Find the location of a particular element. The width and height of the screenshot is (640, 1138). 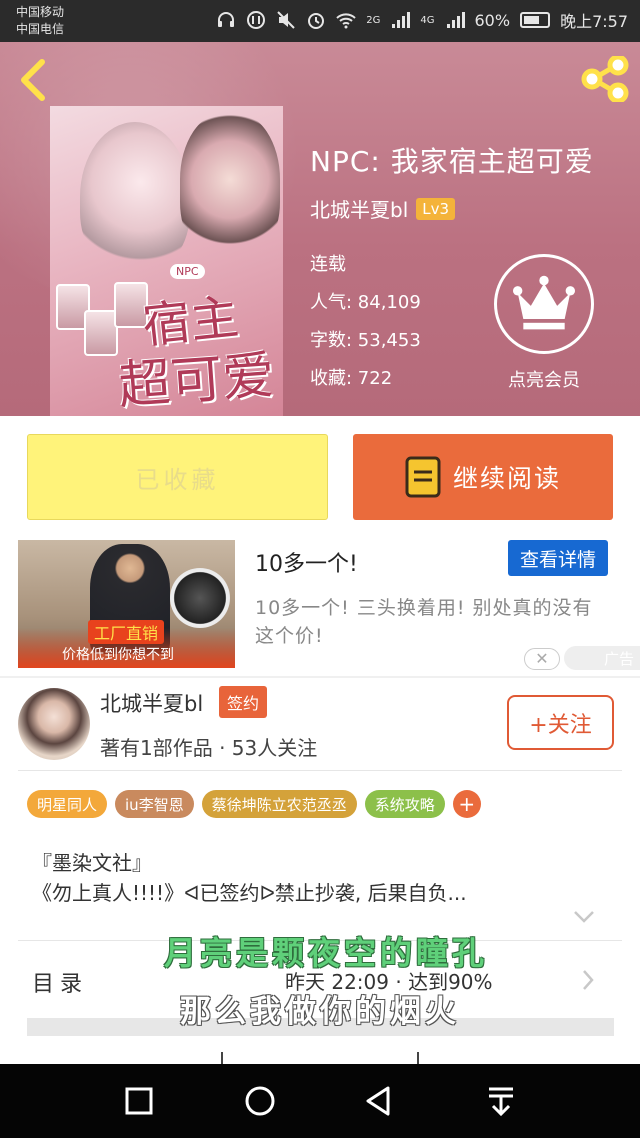

signed-badge: 签约 is located at coordinates (243, 702).